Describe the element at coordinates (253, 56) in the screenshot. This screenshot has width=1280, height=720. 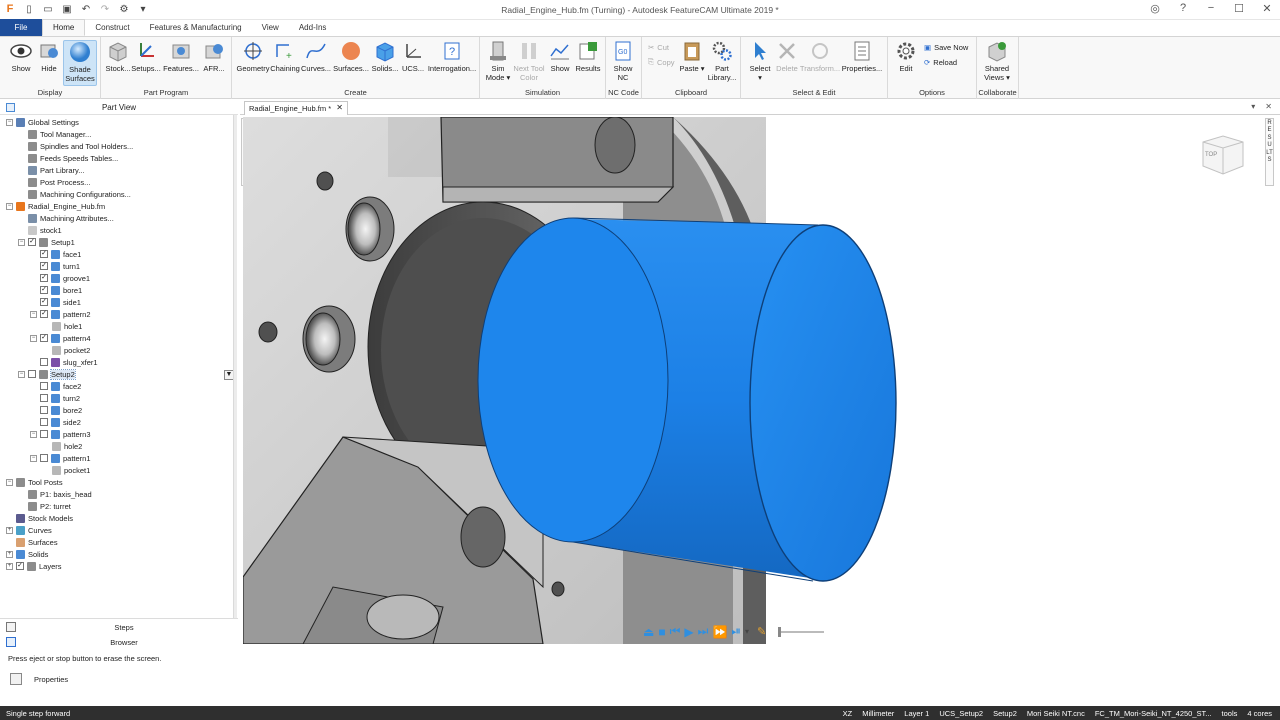
I see `geometry-button: Geometry` at that location.